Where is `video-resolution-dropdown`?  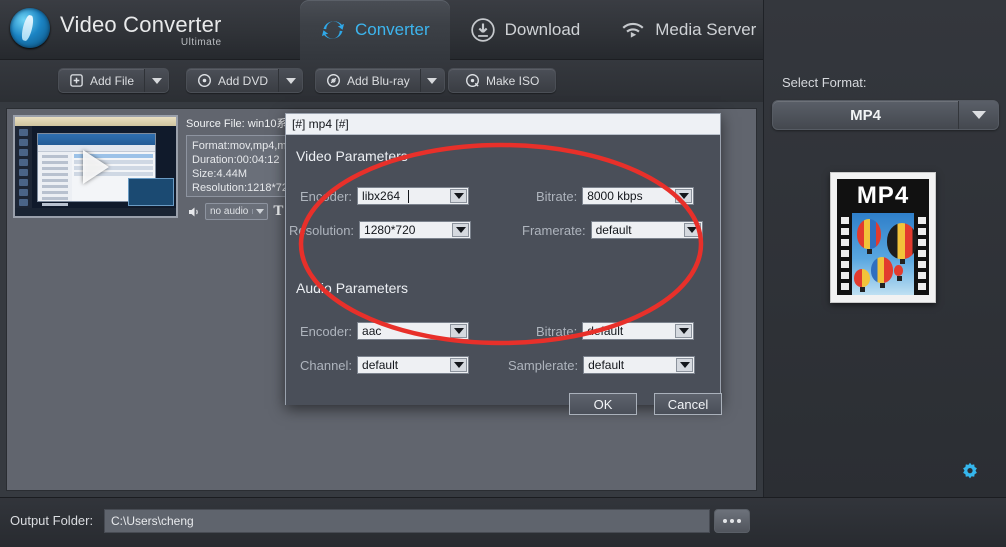 video-resolution-dropdown is located at coordinates (461, 230).